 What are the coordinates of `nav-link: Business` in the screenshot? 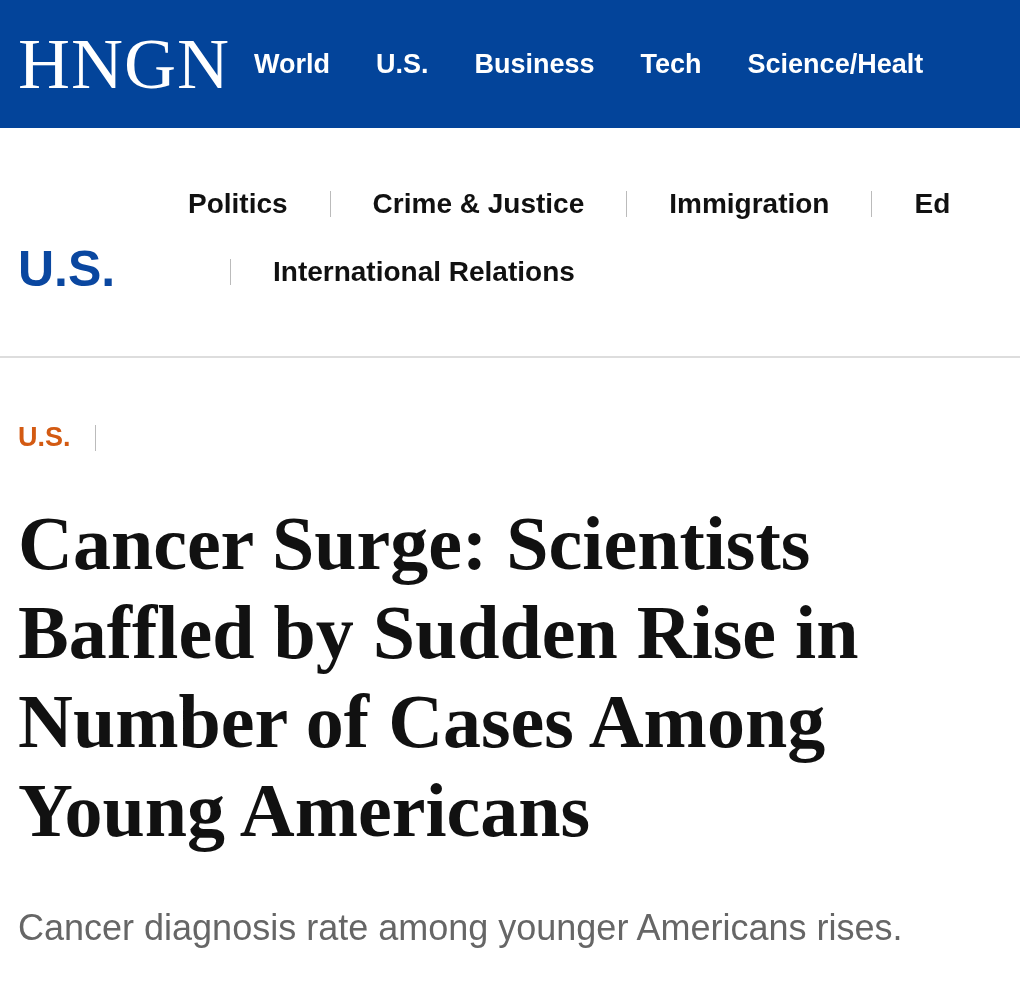 It's located at (534, 64).